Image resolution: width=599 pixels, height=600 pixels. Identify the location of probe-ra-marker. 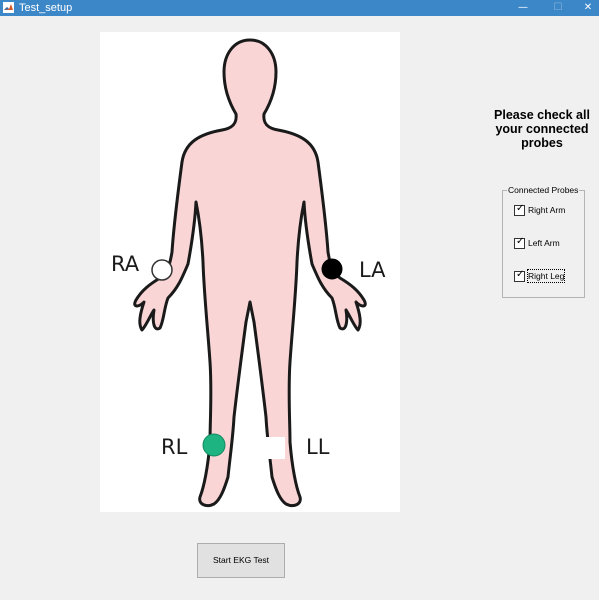
(162, 270).